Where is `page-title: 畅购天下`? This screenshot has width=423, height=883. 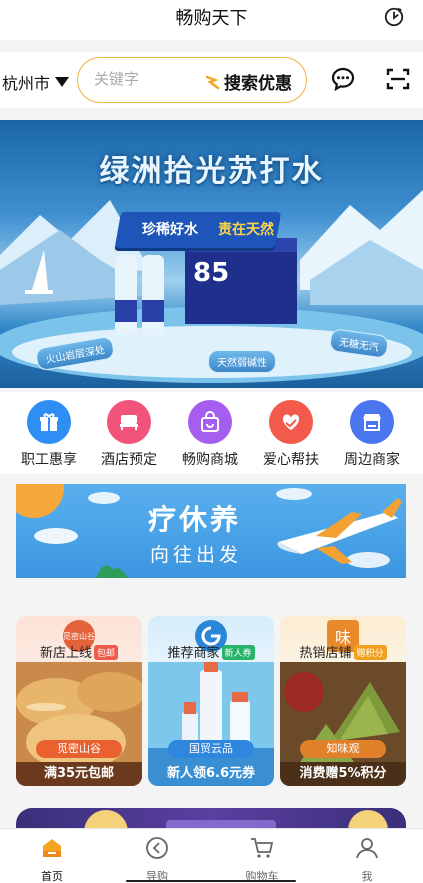 page-title: 畅购天下 is located at coordinates (211, 18).